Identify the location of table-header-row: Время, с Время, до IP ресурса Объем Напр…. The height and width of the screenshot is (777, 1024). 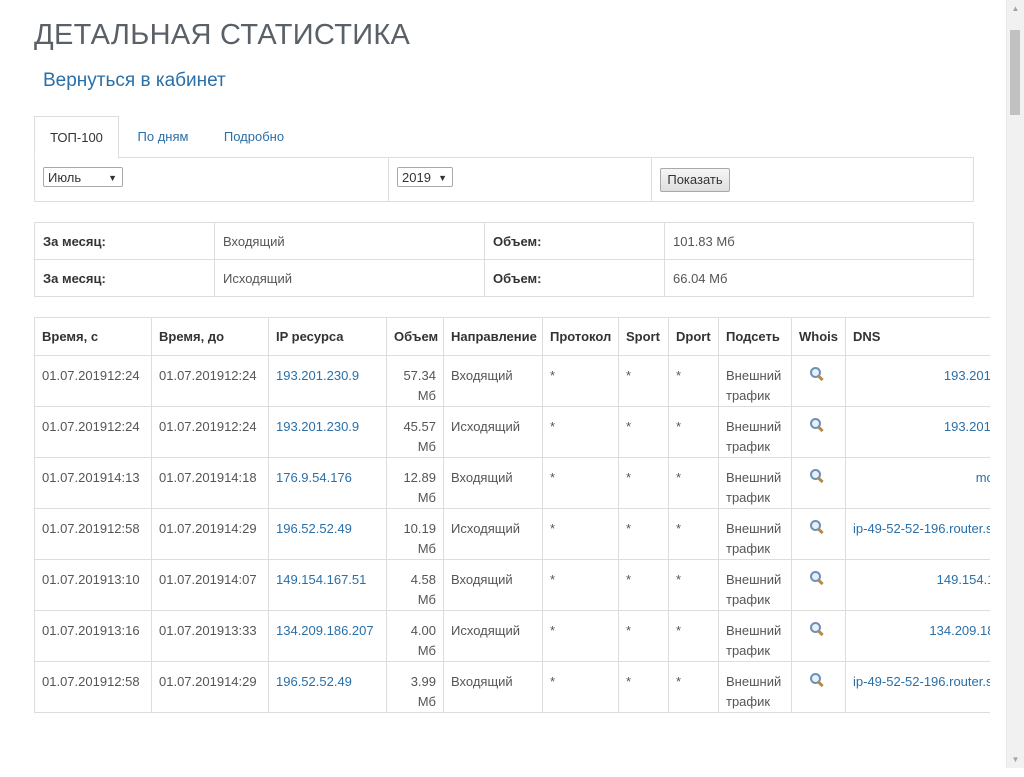
(512, 336).